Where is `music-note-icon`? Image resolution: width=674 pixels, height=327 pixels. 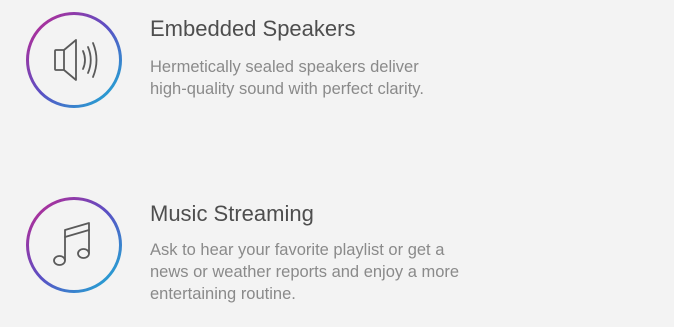
music-note-icon is located at coordinates (74, 245).